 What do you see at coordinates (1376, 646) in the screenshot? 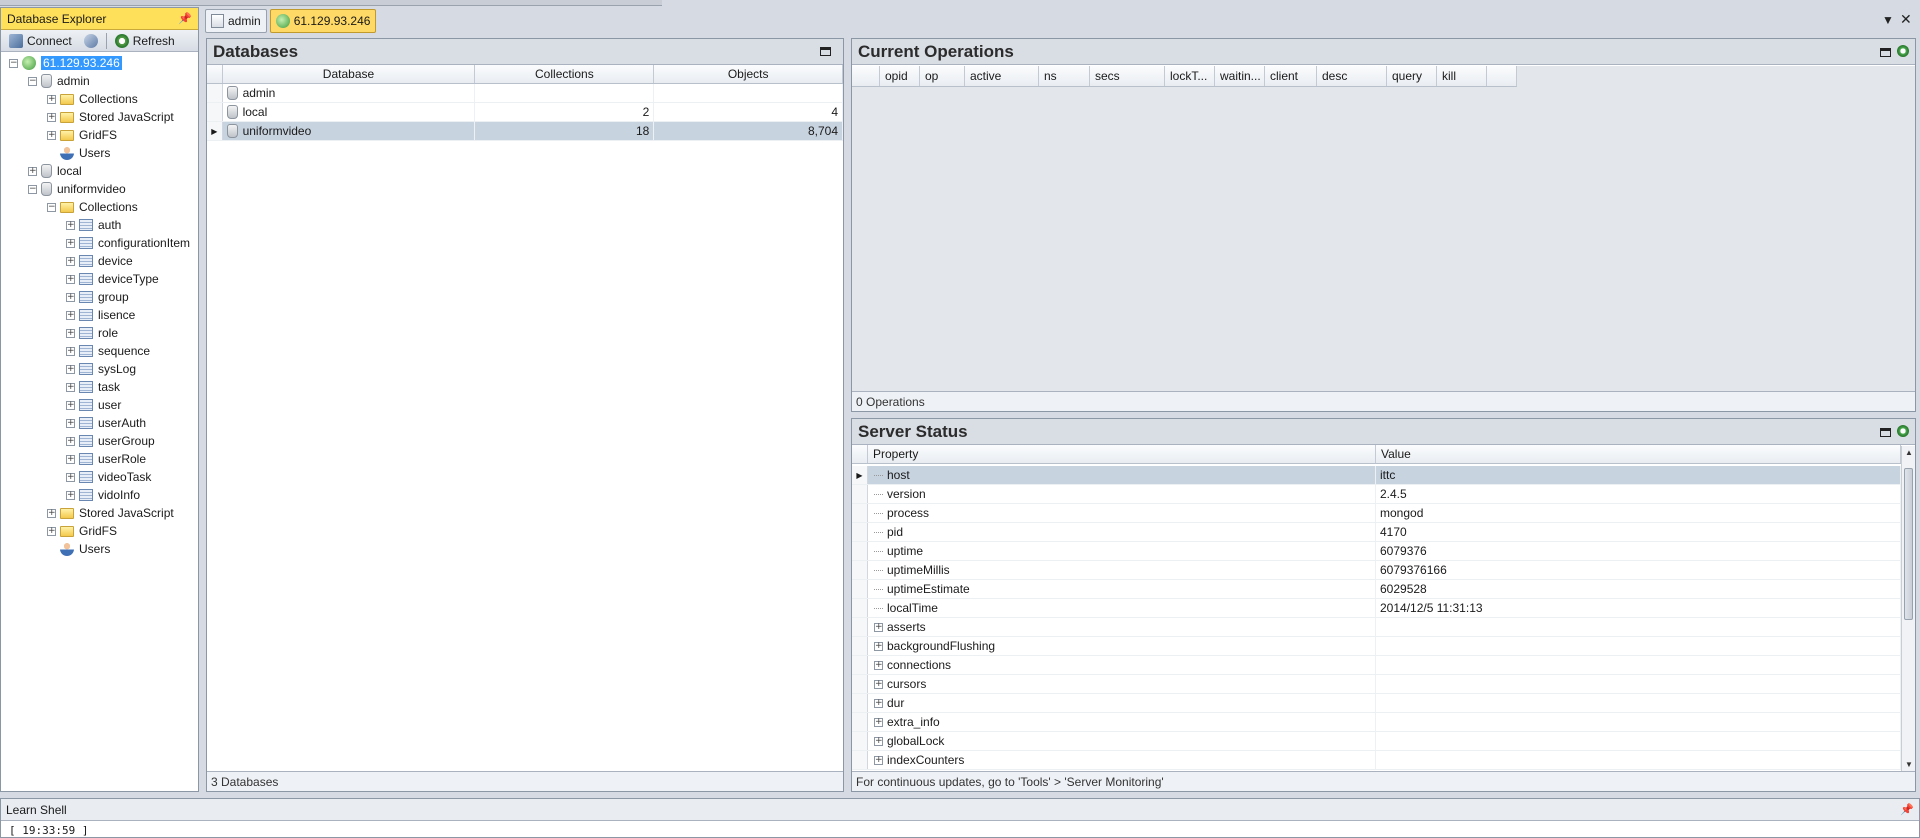
I see `table-row: + backgroundFlushing` at bounding box center [1376, 646].